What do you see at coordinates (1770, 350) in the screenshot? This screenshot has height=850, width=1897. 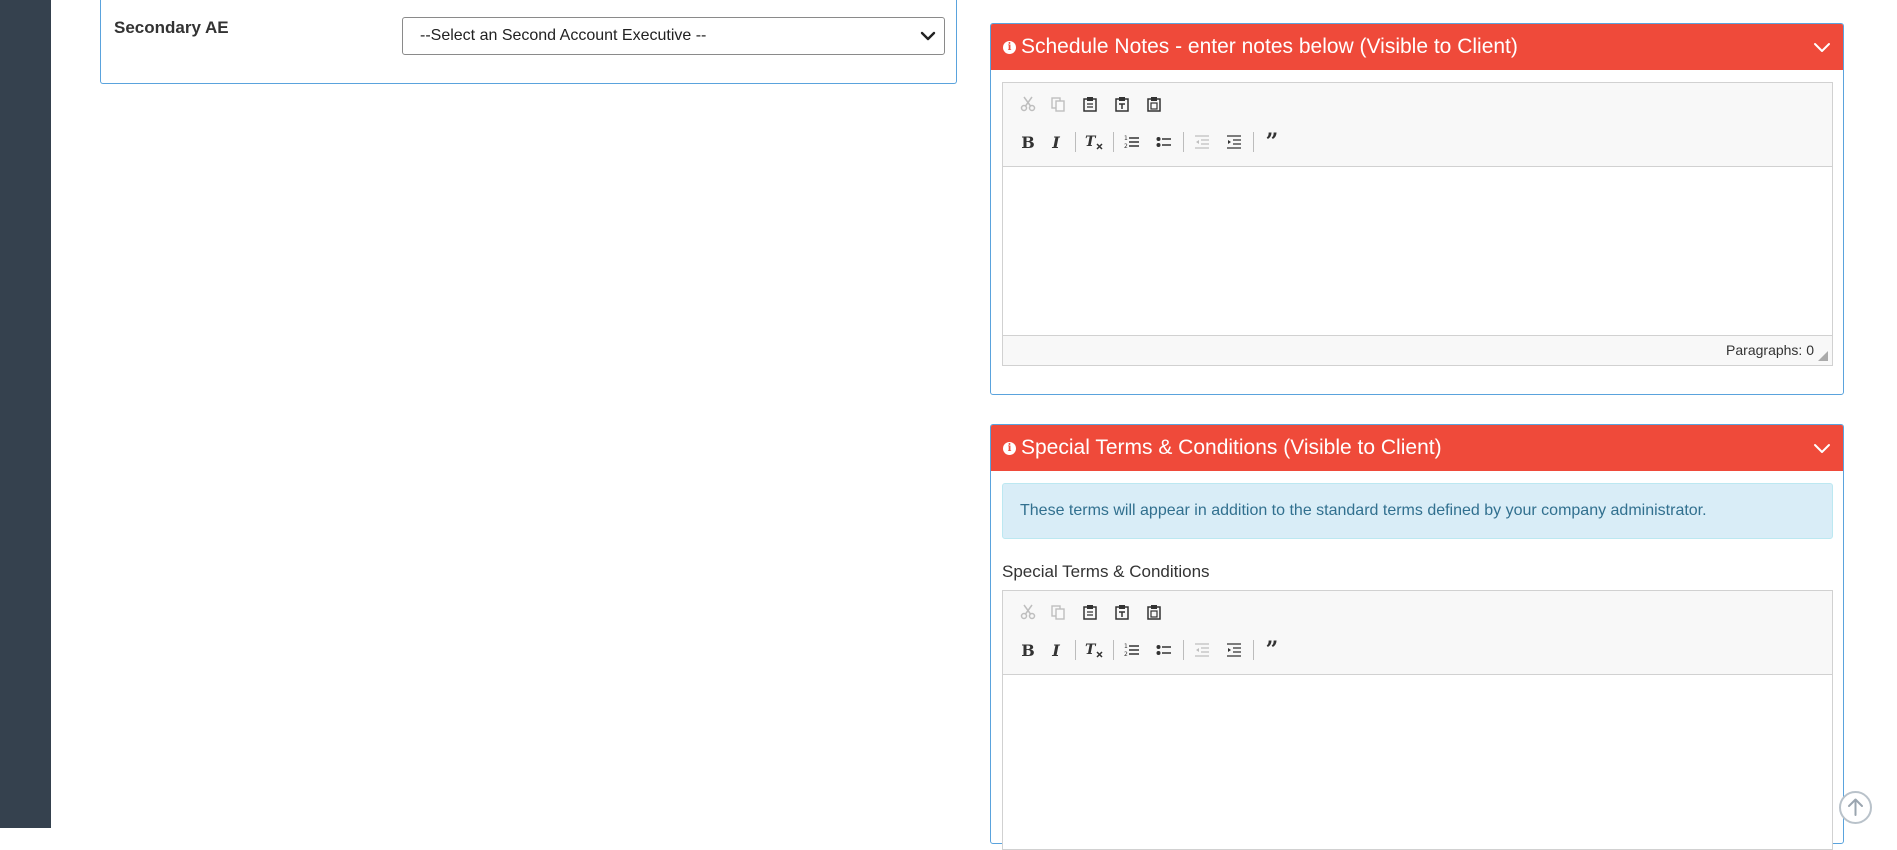 I see `paragraph-count: Paragraphs: 0` at bounding box center [1770, 350].